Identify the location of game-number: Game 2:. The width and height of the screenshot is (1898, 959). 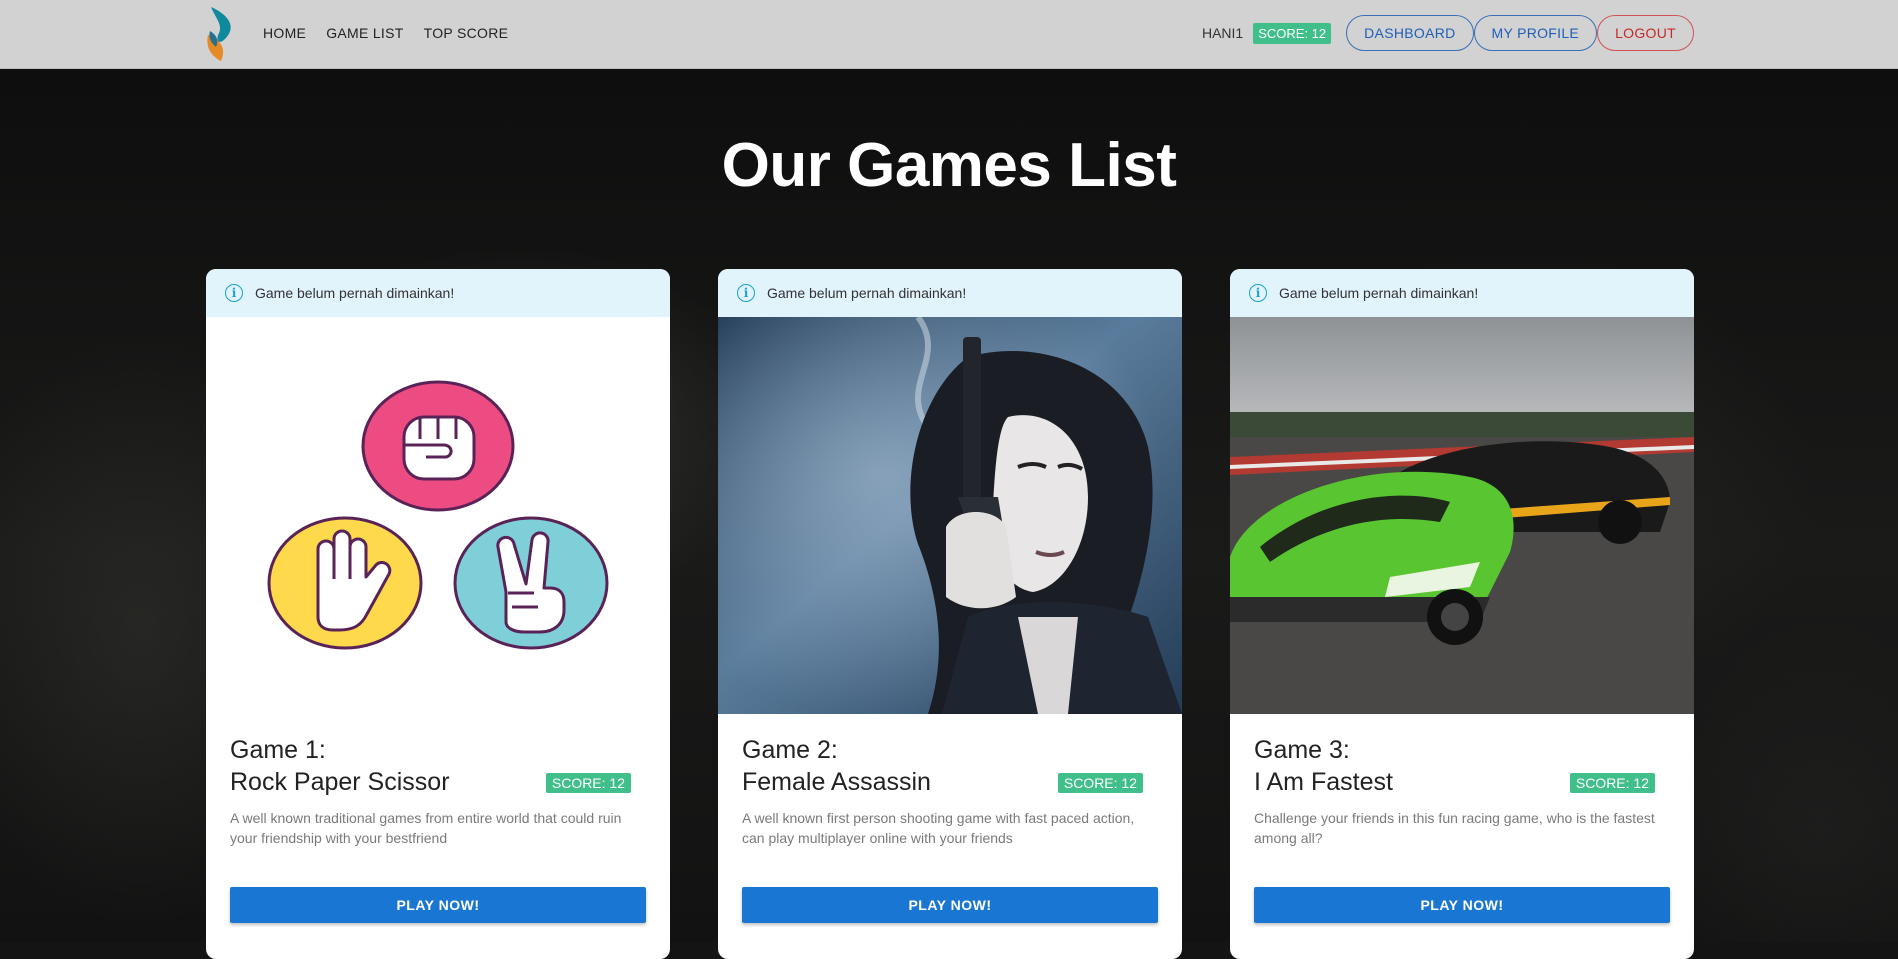
(790, 750).